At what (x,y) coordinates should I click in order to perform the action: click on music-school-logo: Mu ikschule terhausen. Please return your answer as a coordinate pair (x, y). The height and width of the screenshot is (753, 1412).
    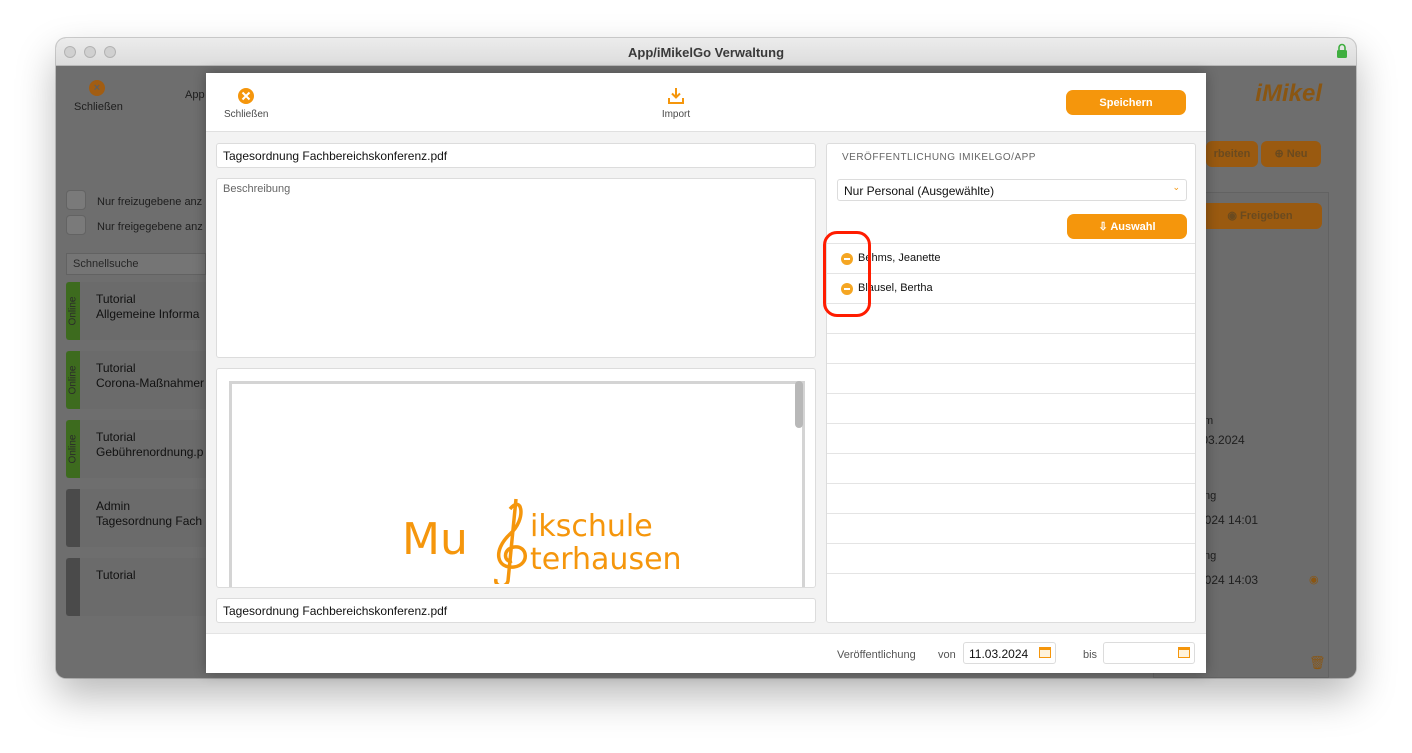
    Looking at the image, I should click on (542, 541).